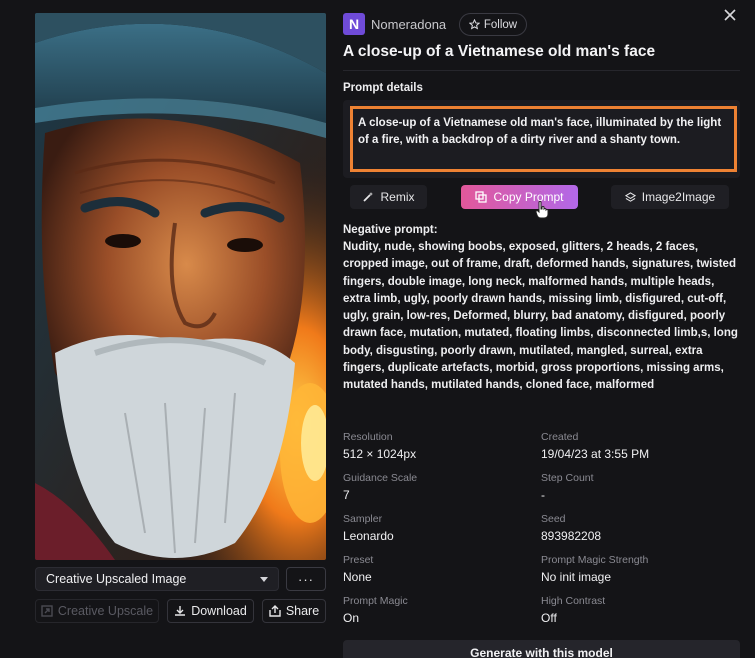 Image resolution: width=755 pixels, height=658 pixels. I want to click on copy-icon, so click(481, 197).